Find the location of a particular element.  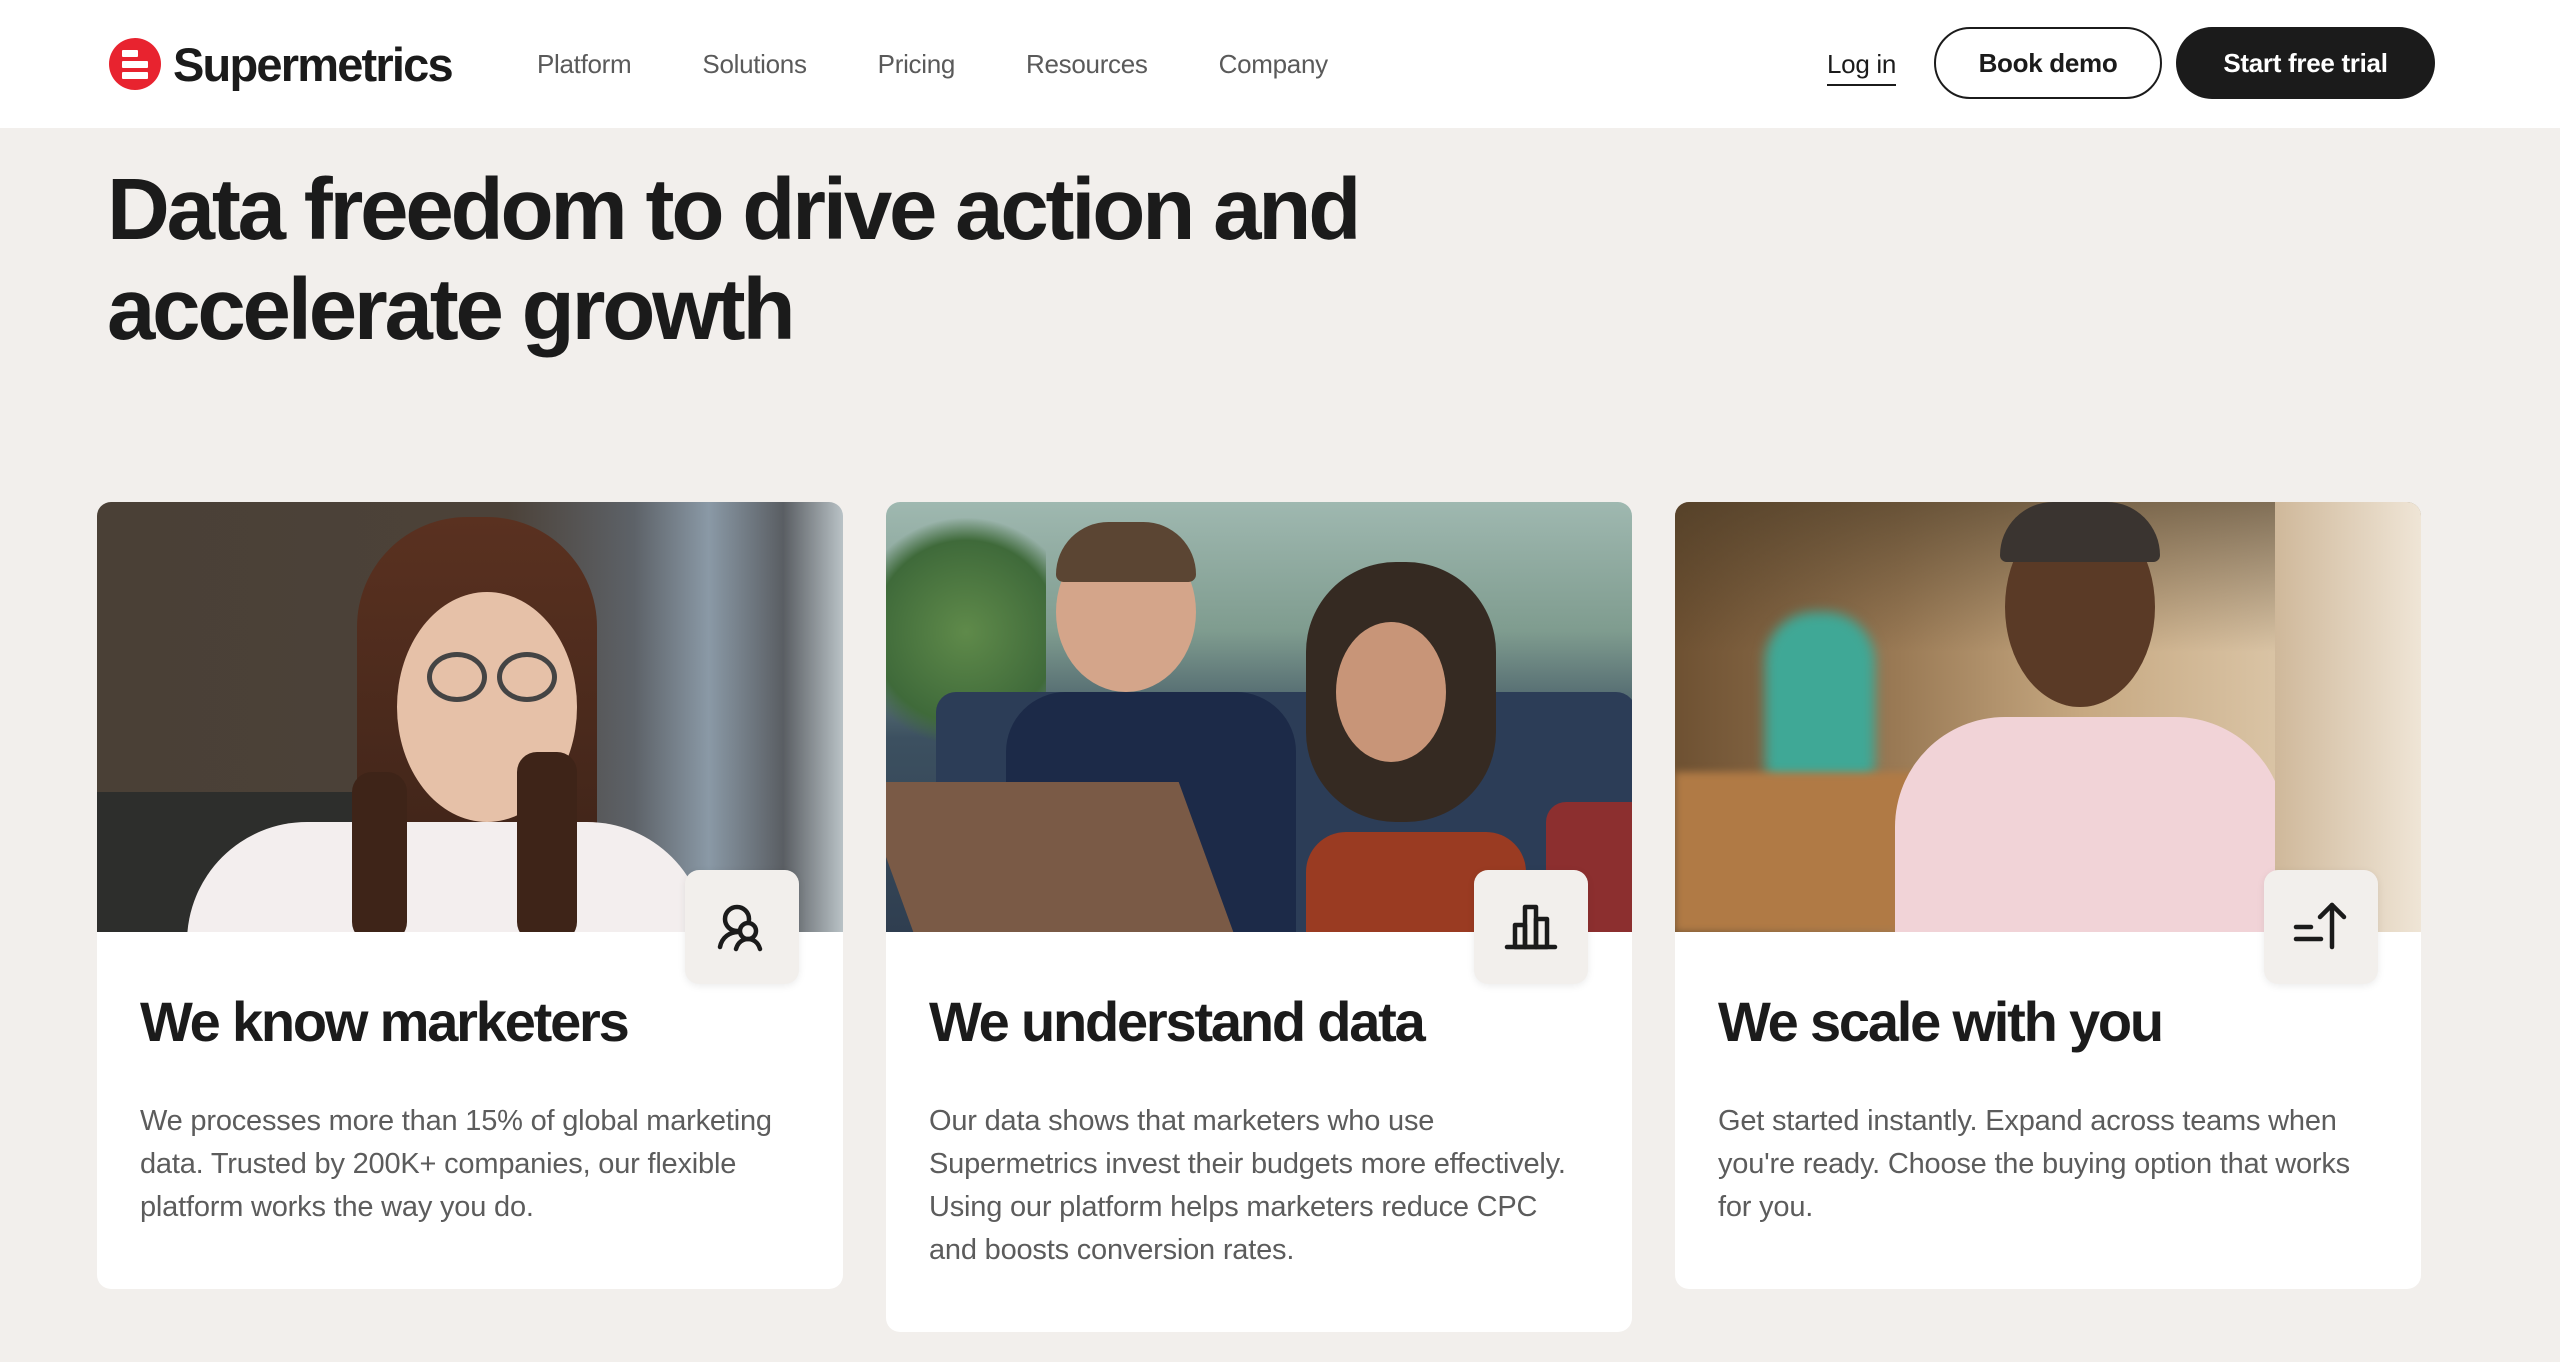

card-title: We know marketers is located at coordinates (385, 1021).